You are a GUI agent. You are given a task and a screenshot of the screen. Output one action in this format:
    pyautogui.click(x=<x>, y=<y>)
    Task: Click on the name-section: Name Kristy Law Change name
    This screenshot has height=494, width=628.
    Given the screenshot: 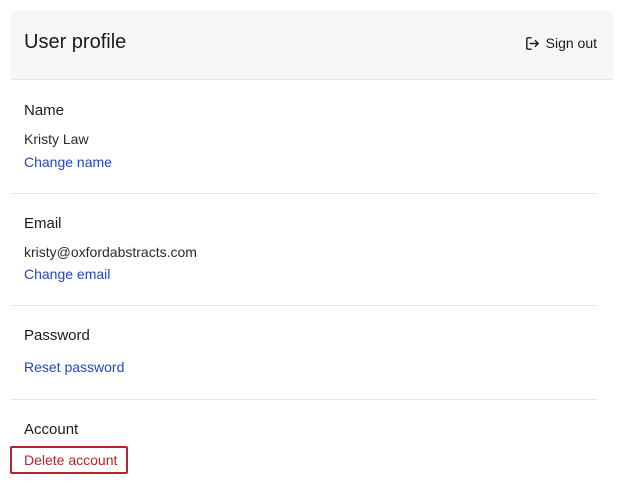 What is the action you would take?
    pyautogui.click(x=310, y=141)
    